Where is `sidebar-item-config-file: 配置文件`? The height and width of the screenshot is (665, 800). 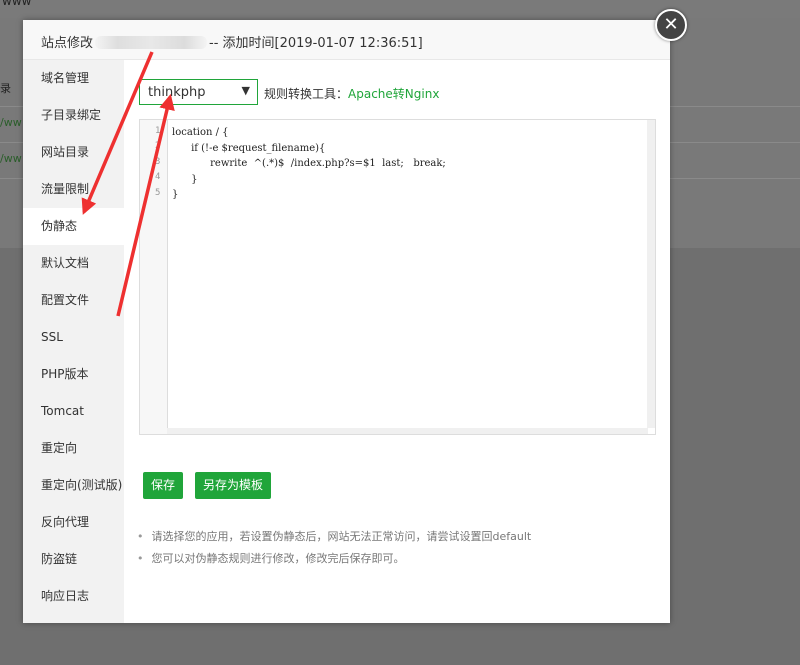
sidebar-item-config-file: 配置文件 is located at coordinates (73, 300).